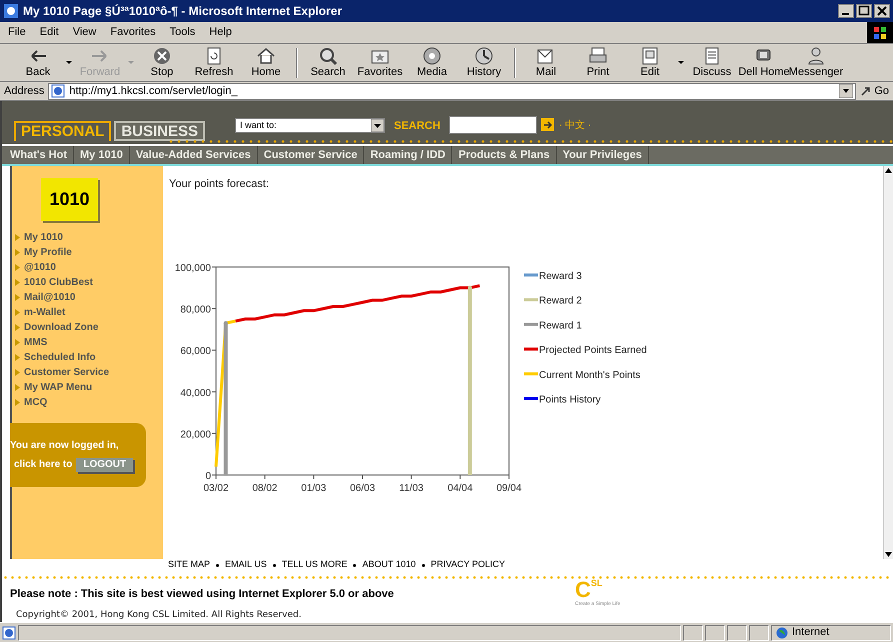 The width and height of the screenshot is (893, 642). Describe the element at coordinates (102, 155) in the screenshot. I see `nav-link: My 1010` at that location.